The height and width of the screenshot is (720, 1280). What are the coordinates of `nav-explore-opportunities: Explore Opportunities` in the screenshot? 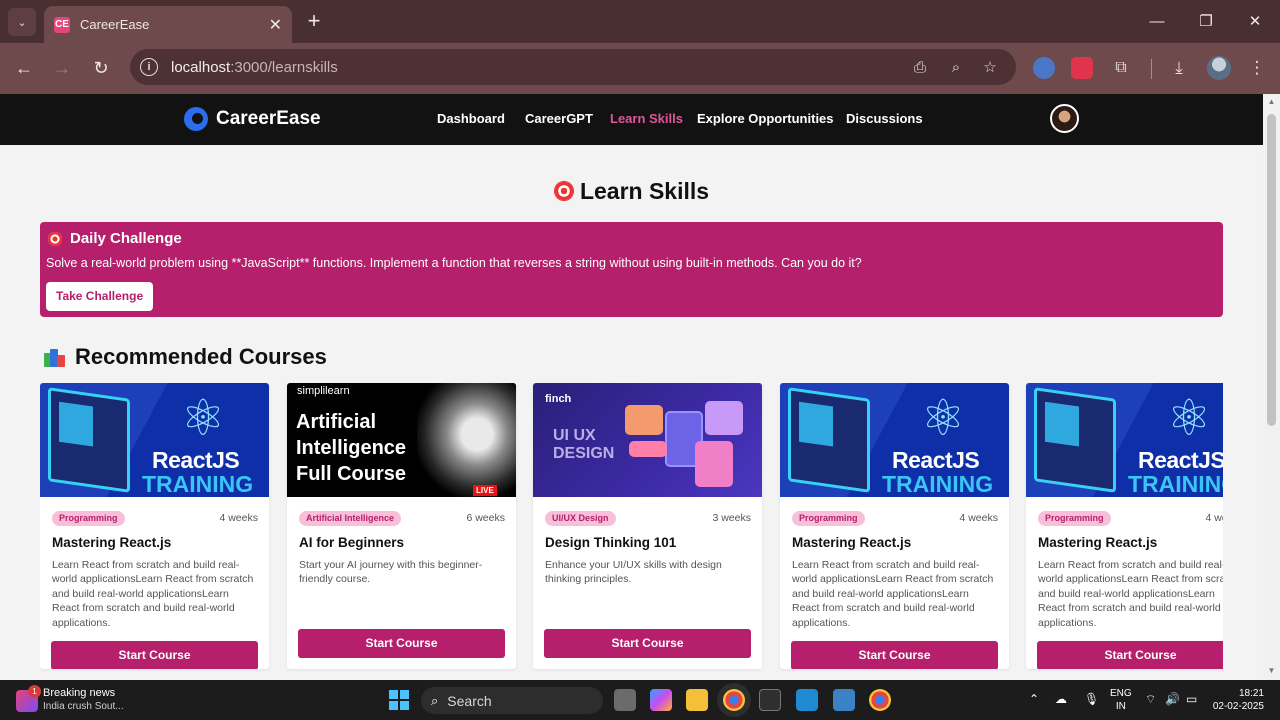 It's located at (765, 118).